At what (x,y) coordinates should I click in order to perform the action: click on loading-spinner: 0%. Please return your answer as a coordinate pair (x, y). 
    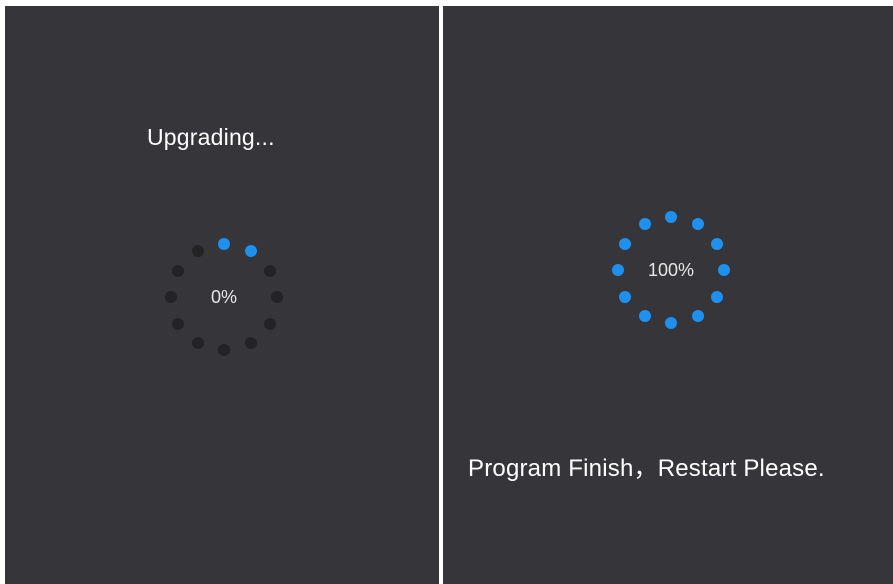
    Looking at the image, I should click on (224, 297).